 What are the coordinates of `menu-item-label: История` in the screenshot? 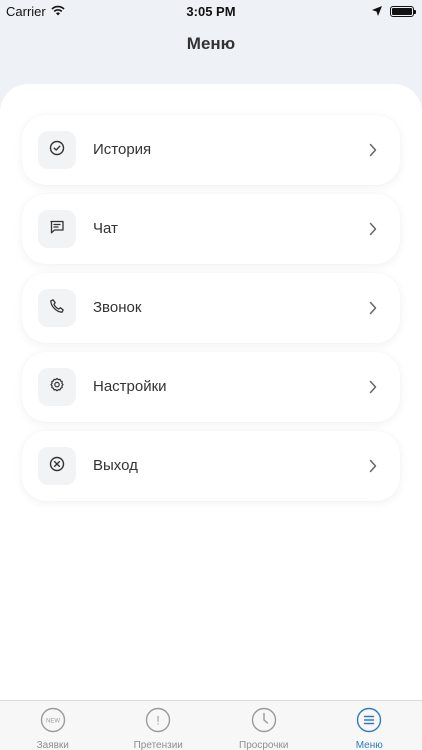 It's located at (122, 149).